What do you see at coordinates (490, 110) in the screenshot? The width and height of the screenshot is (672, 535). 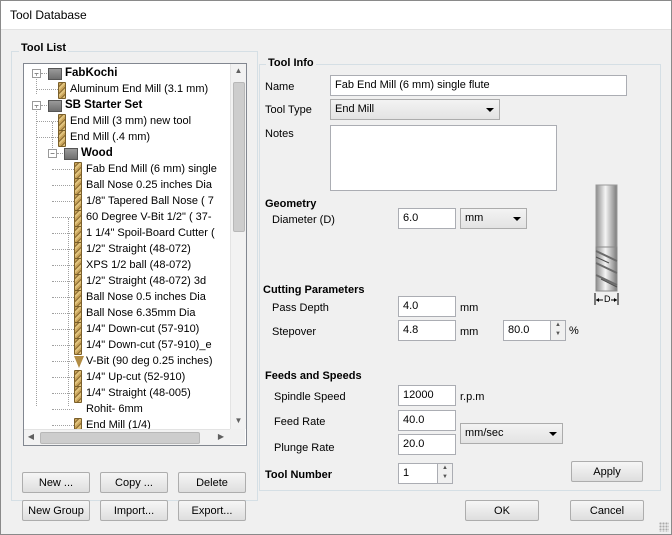 I see `chevron-down-icon` at bounding box center [490, 110].